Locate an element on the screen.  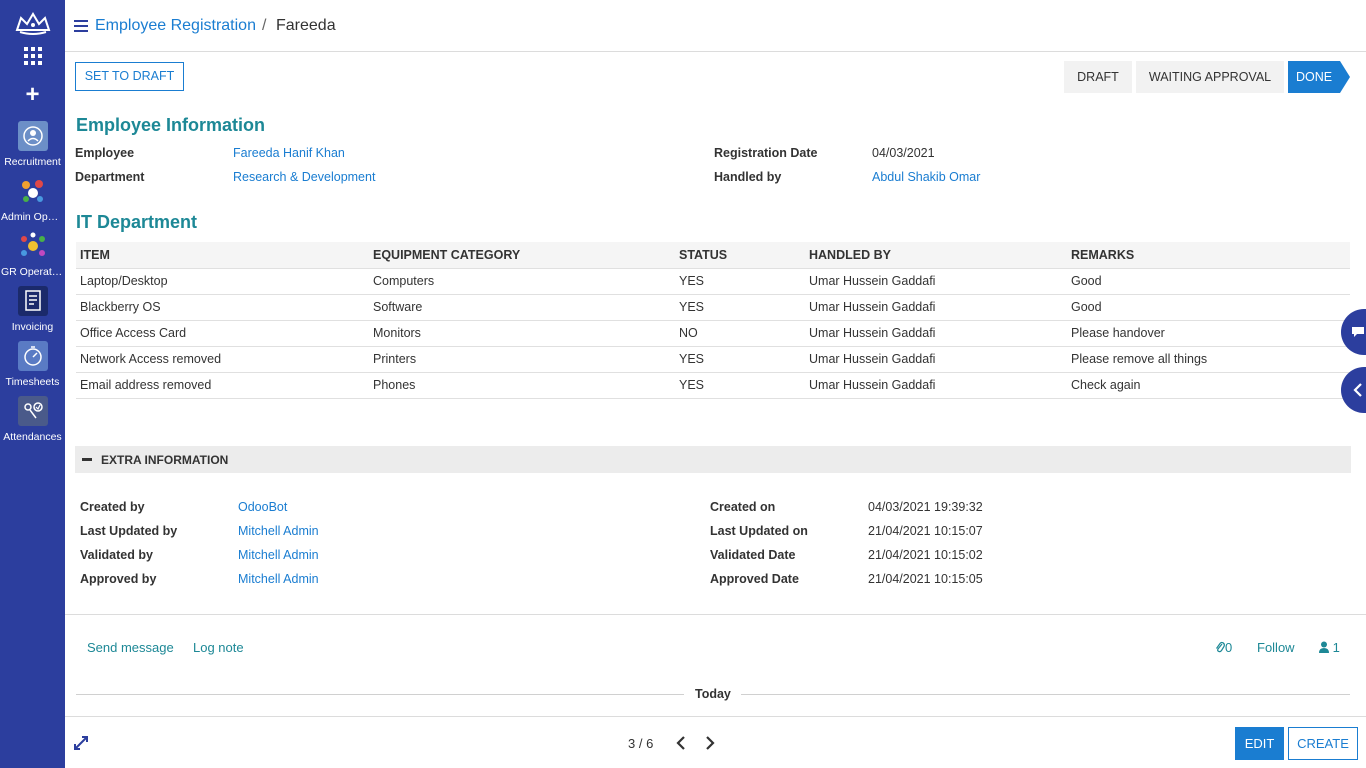
stage-done-arrow is located at coordinates (1345, 77).